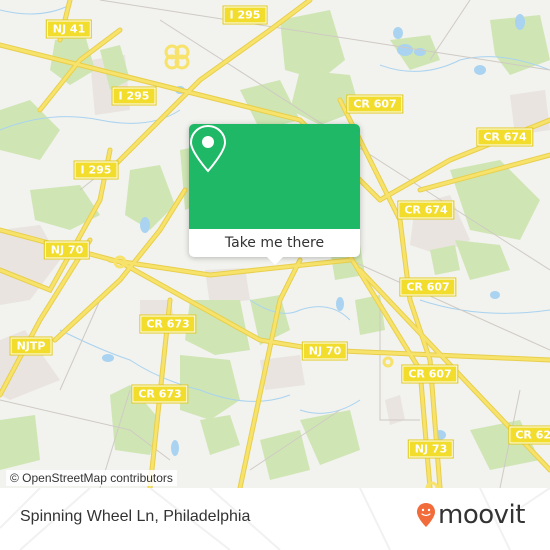 The height and width of the screenshot is (550, 550). What do you see at coordinates (91, 478) in the screenshot?
I see `map-attribution: © OpenStreetMap contributors` at bounding box center [91, 478].